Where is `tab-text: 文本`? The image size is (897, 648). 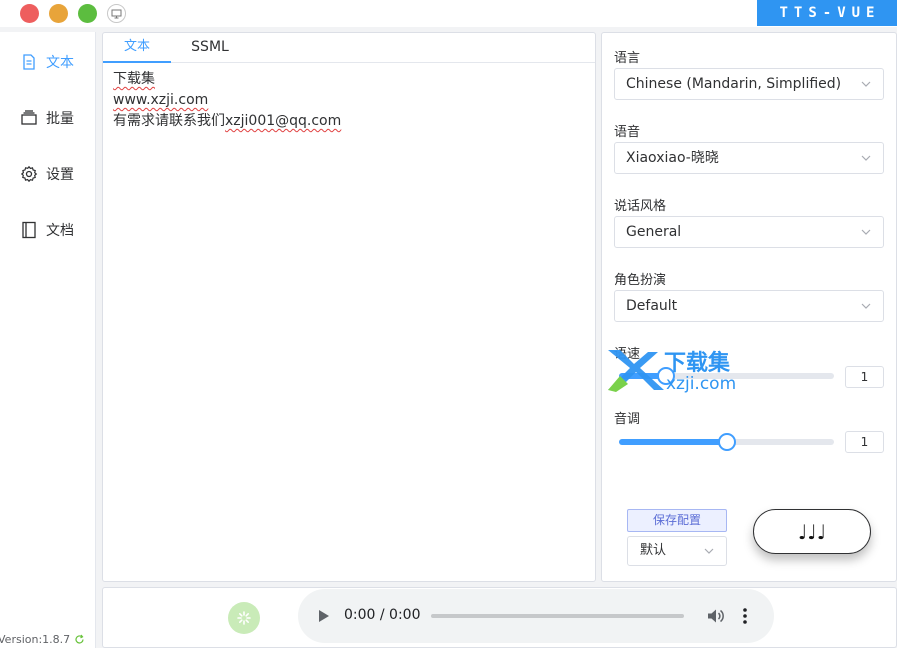
tab-text: 文本 is located at coordinates (137, 48).